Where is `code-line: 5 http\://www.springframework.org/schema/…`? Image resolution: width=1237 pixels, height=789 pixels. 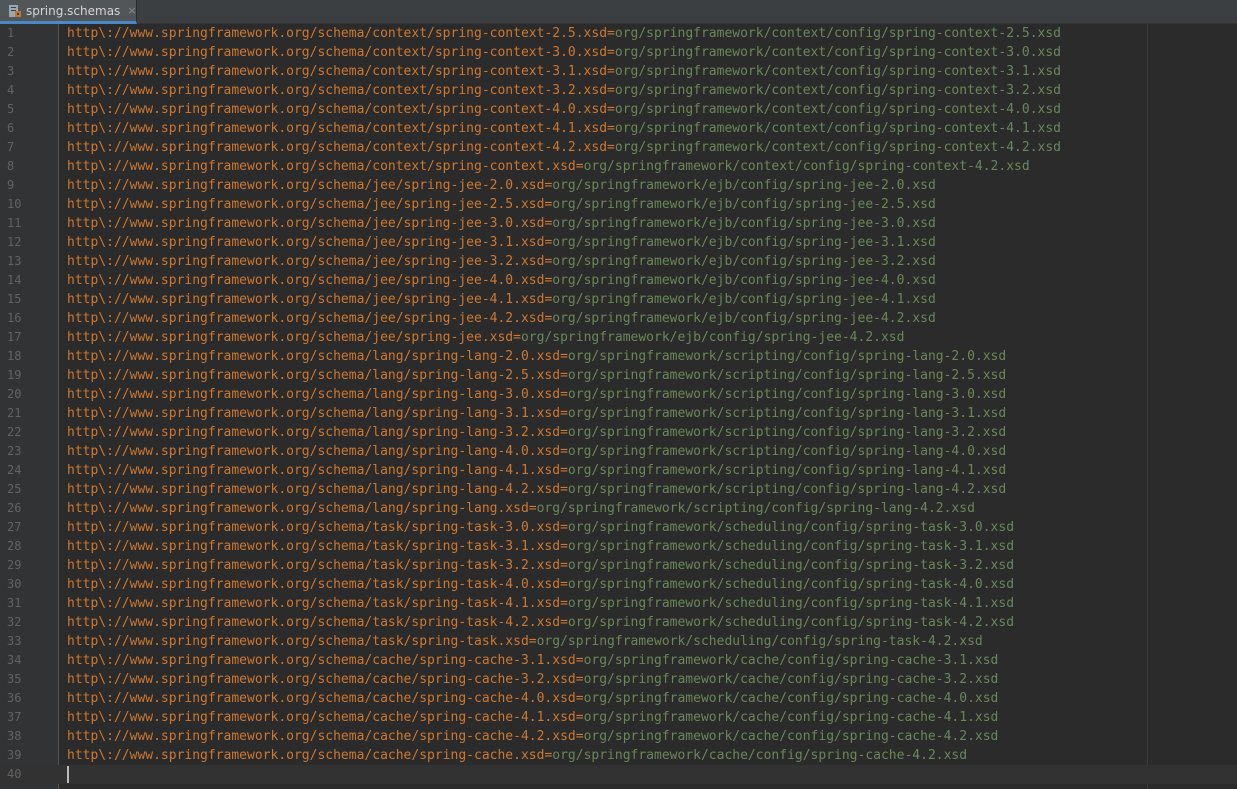 code-line: 5 http\://www.springframework.org/schema/… is located at coordinates (618, 109).